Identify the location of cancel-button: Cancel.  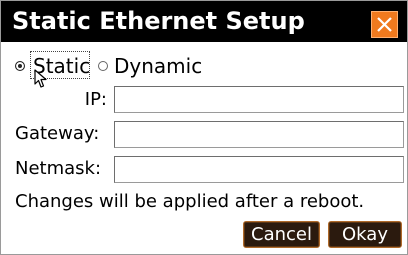
(281, 234).